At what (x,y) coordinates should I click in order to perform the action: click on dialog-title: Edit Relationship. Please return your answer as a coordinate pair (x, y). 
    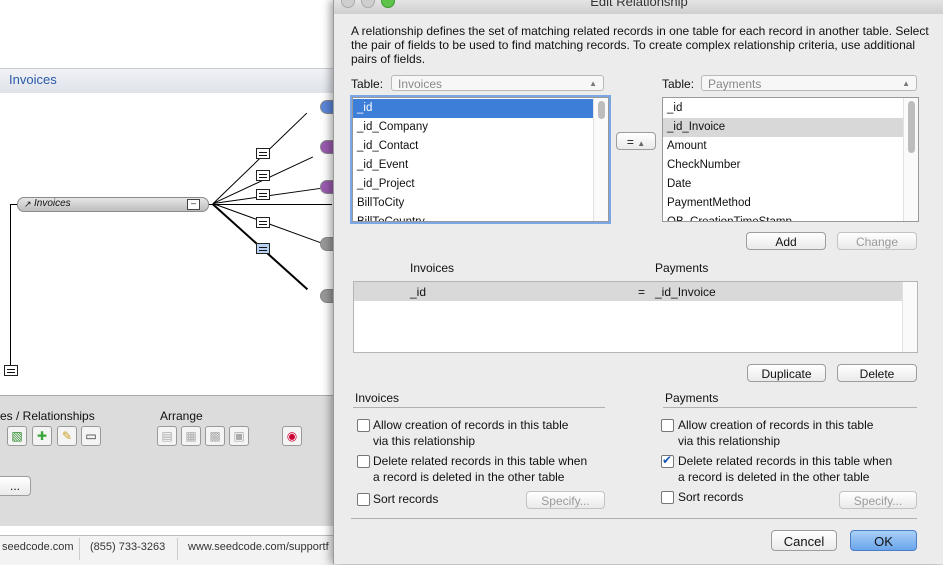
    Looking at the image, I should click on (639, 4).